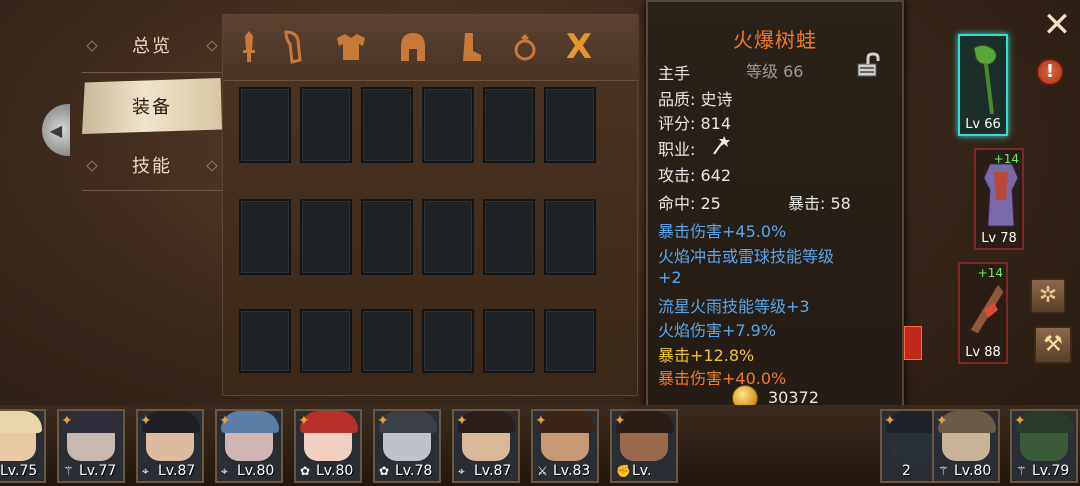 This screenshot has height=486, width=1080. Describe the element at coordinates (999, 199) in the screenshot. I see `equip-slot-armor: +14 Lv 78` at that location.